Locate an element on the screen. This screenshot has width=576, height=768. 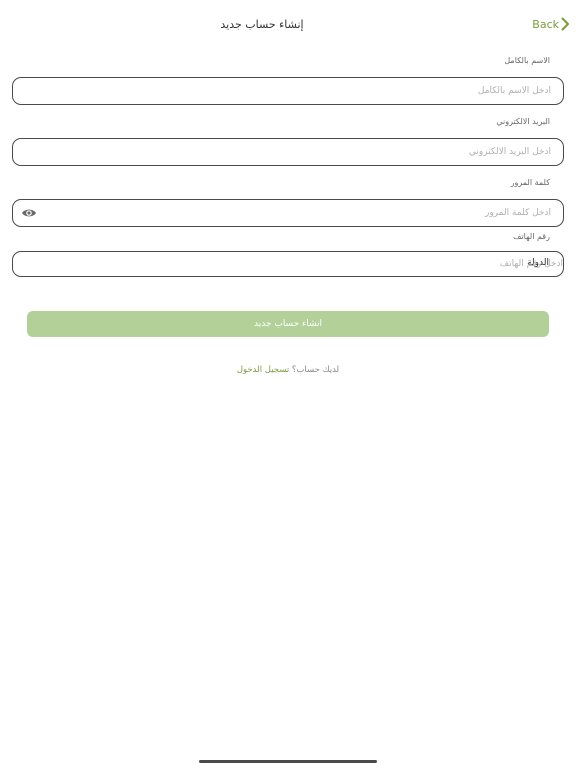
phone-field-box: الدولة is located at coordinates (293, 264).